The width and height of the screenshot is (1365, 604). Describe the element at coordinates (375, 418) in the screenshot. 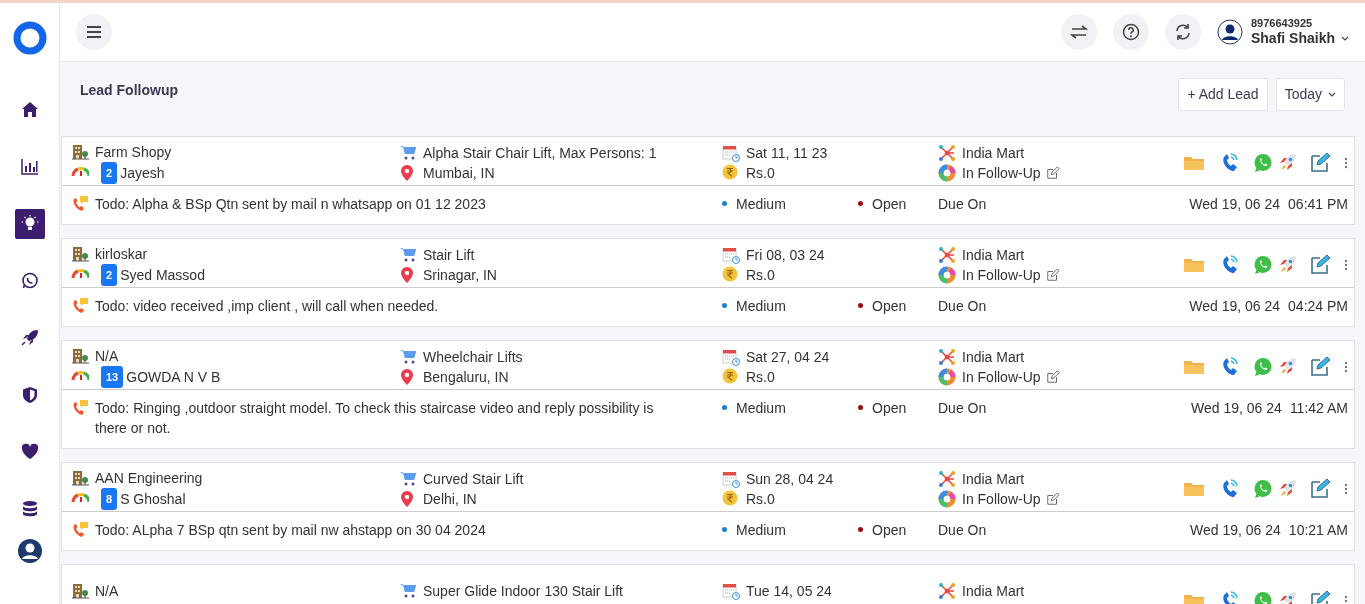

I see `todo-text: Todo: Ringing ,outdoor straight model. To check this staircase video and reply possibility is there or not.` at that location.